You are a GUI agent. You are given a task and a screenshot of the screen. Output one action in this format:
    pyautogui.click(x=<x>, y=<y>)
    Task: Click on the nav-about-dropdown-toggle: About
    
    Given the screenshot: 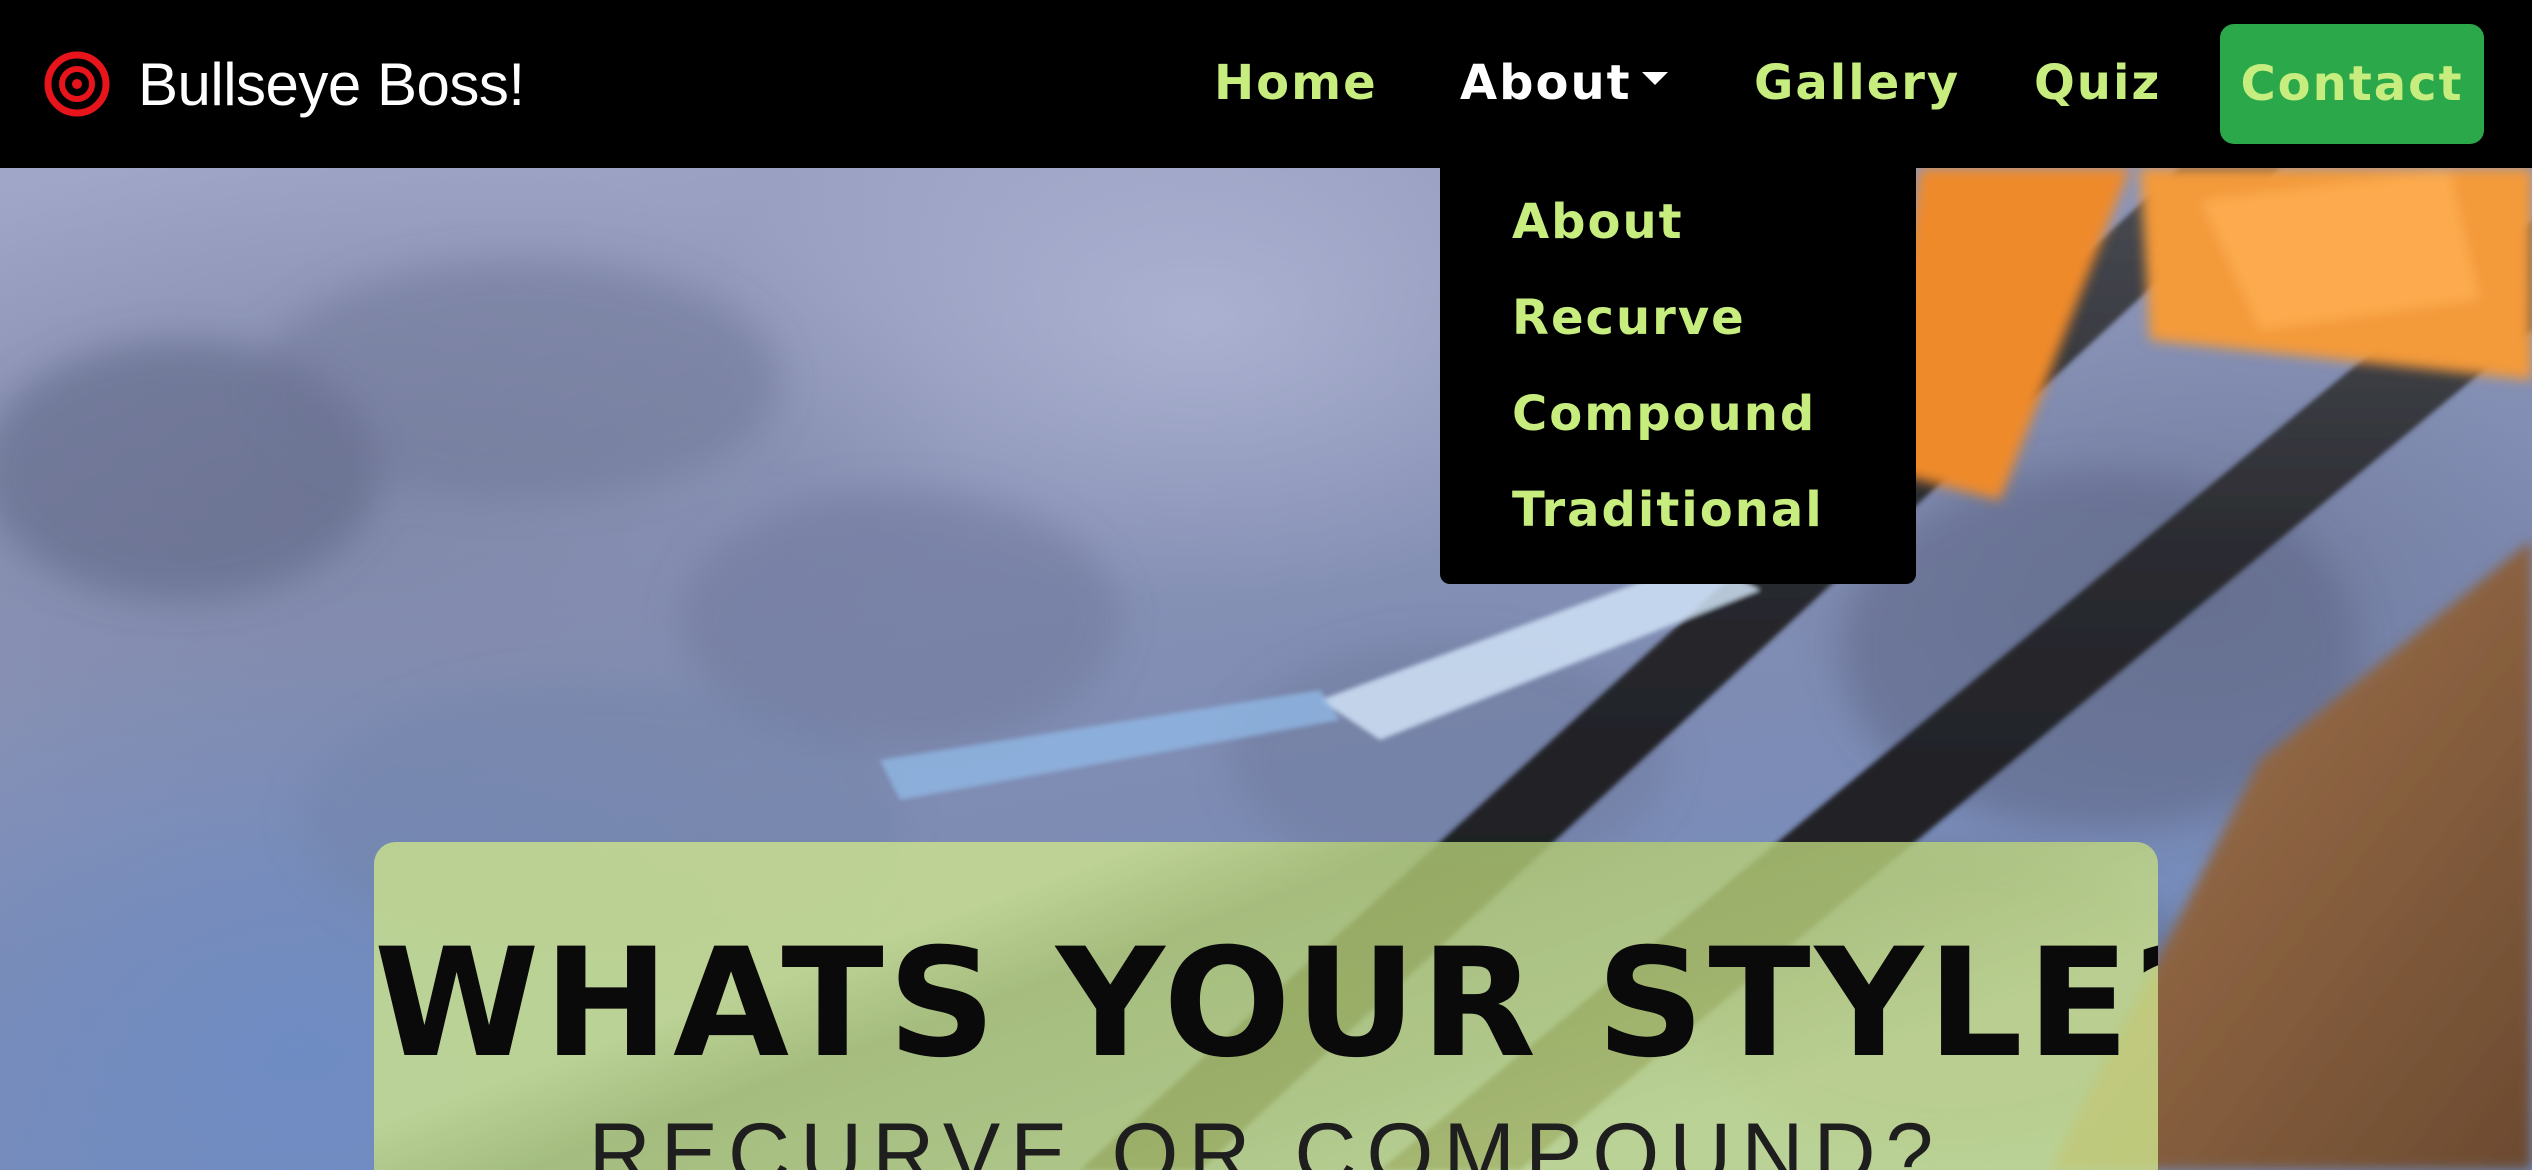 What is the action you would take?
    pyautogui.click(x=1564, y=83)
    